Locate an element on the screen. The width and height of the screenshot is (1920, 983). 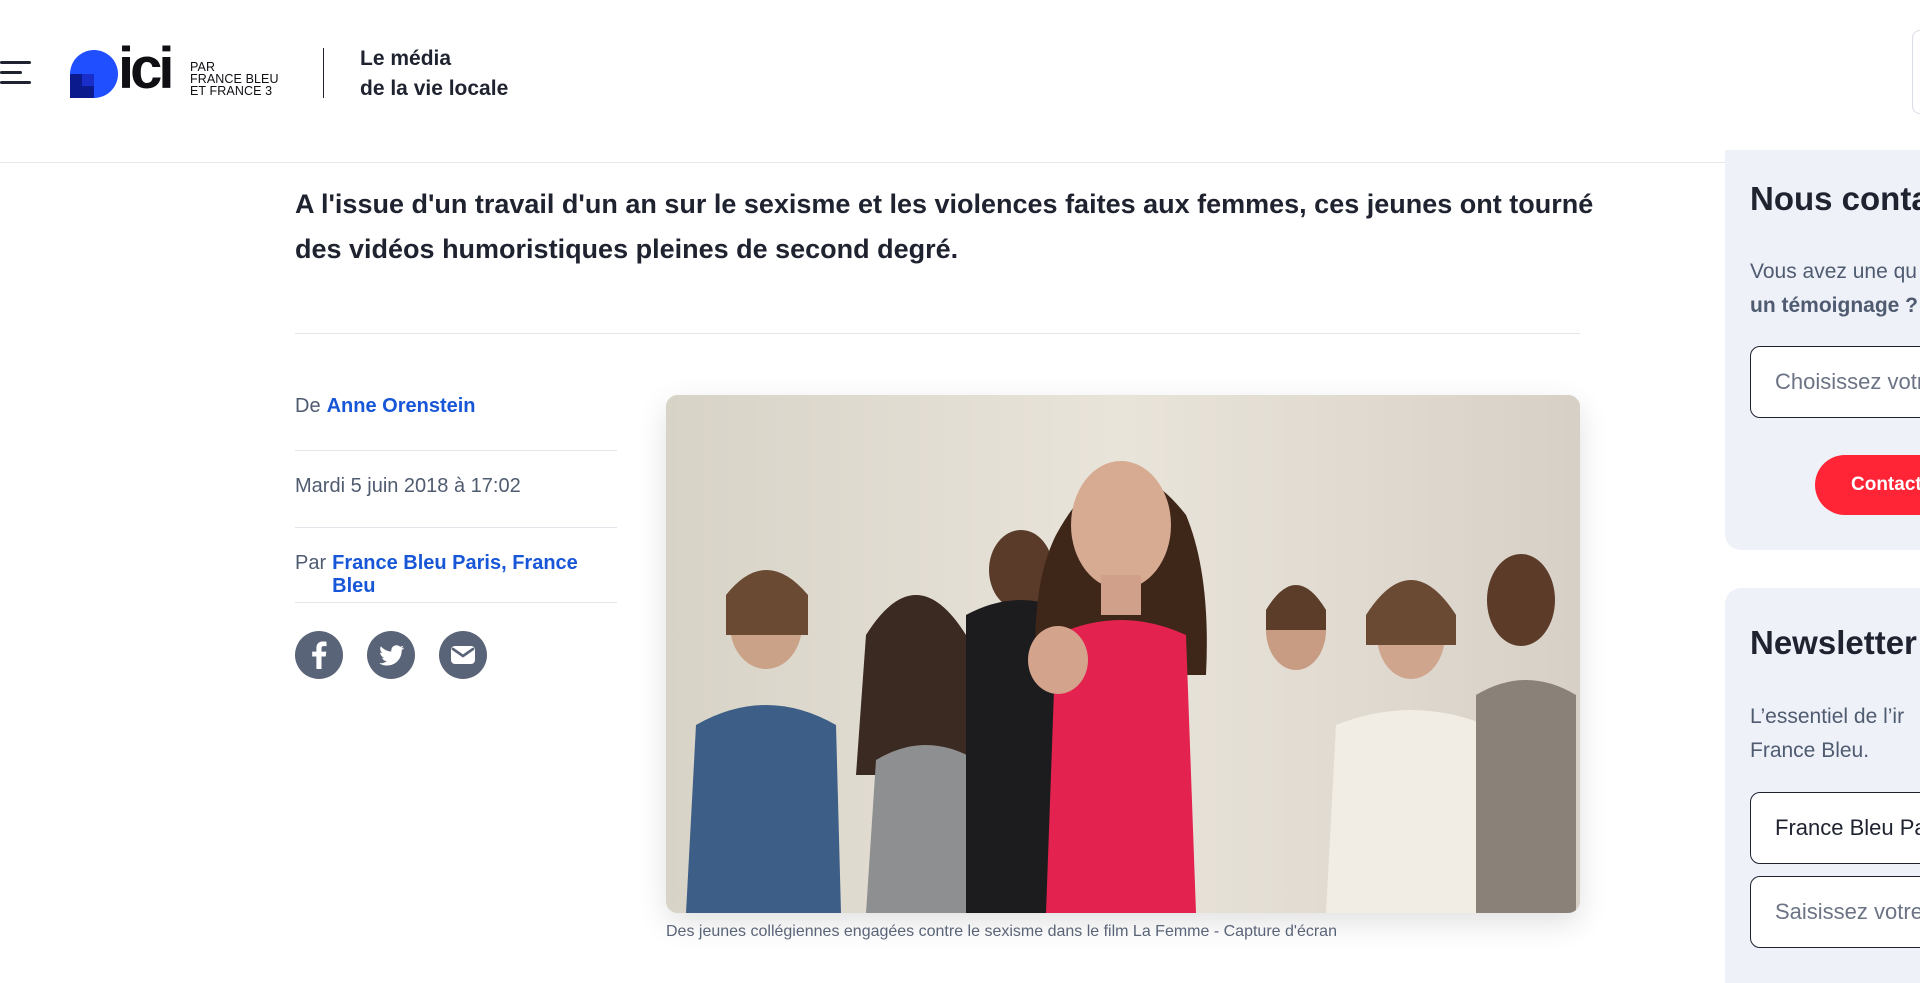
logo-wordmark: ici is located at coordinates (146, 68).